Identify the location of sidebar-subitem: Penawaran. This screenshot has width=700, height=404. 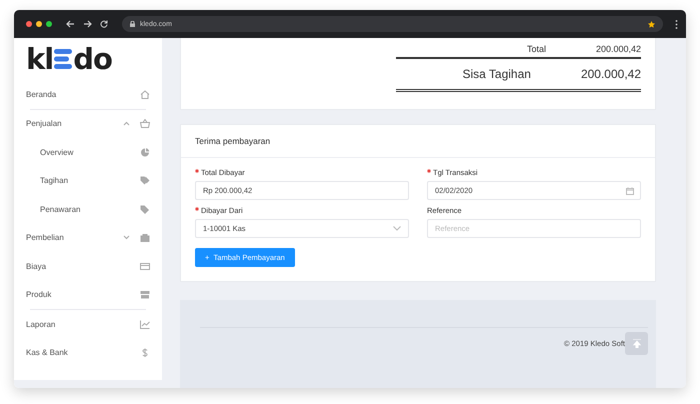
(88, 209).